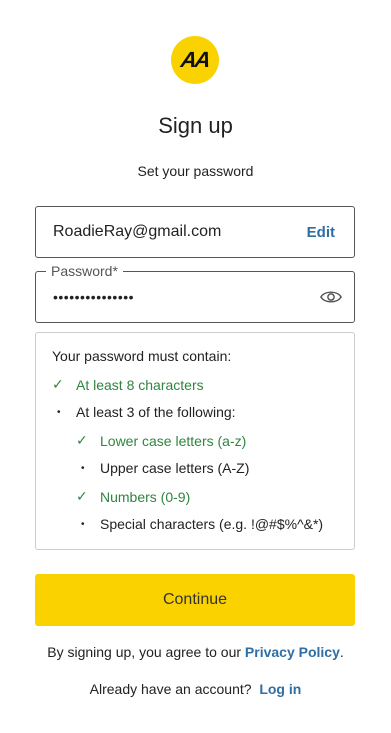 The image size is (391, 733). What do you see at coordinates (195, 171) in the screenshot?
I see `page-subtitle: Set your password` at bounding box center [195, 171].